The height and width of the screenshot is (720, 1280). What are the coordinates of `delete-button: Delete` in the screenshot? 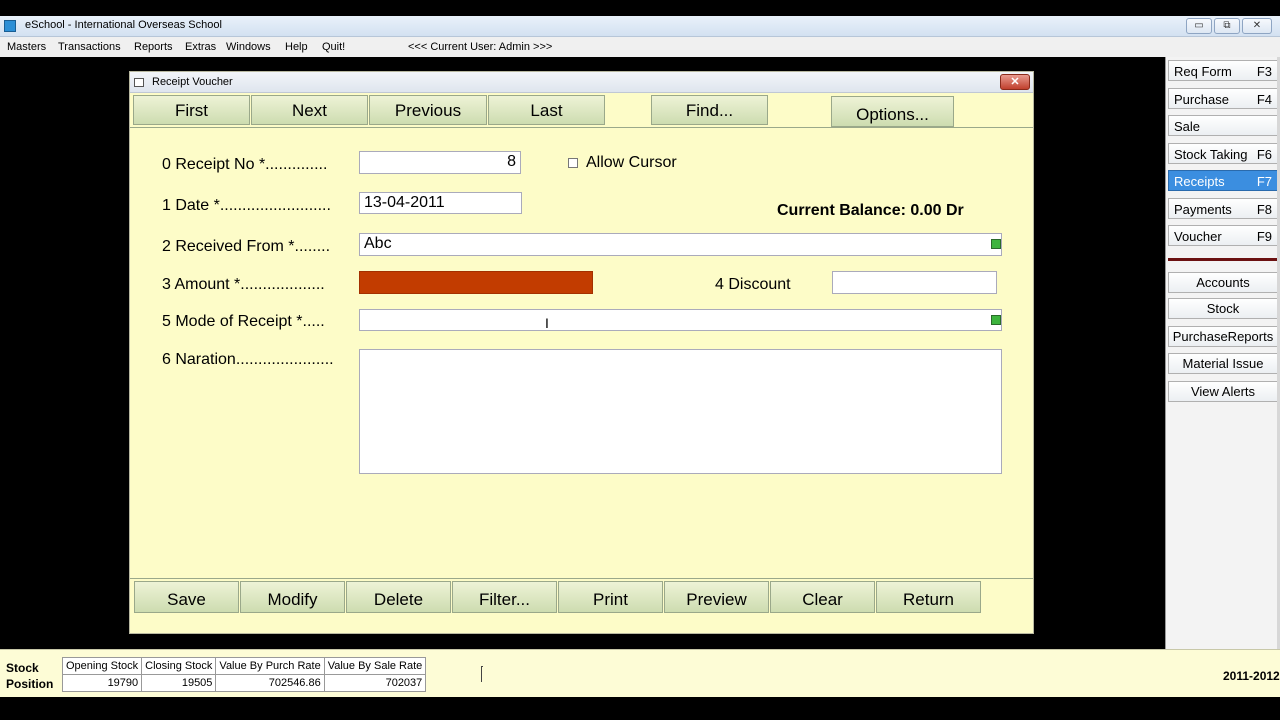 It's located at (398, 597).